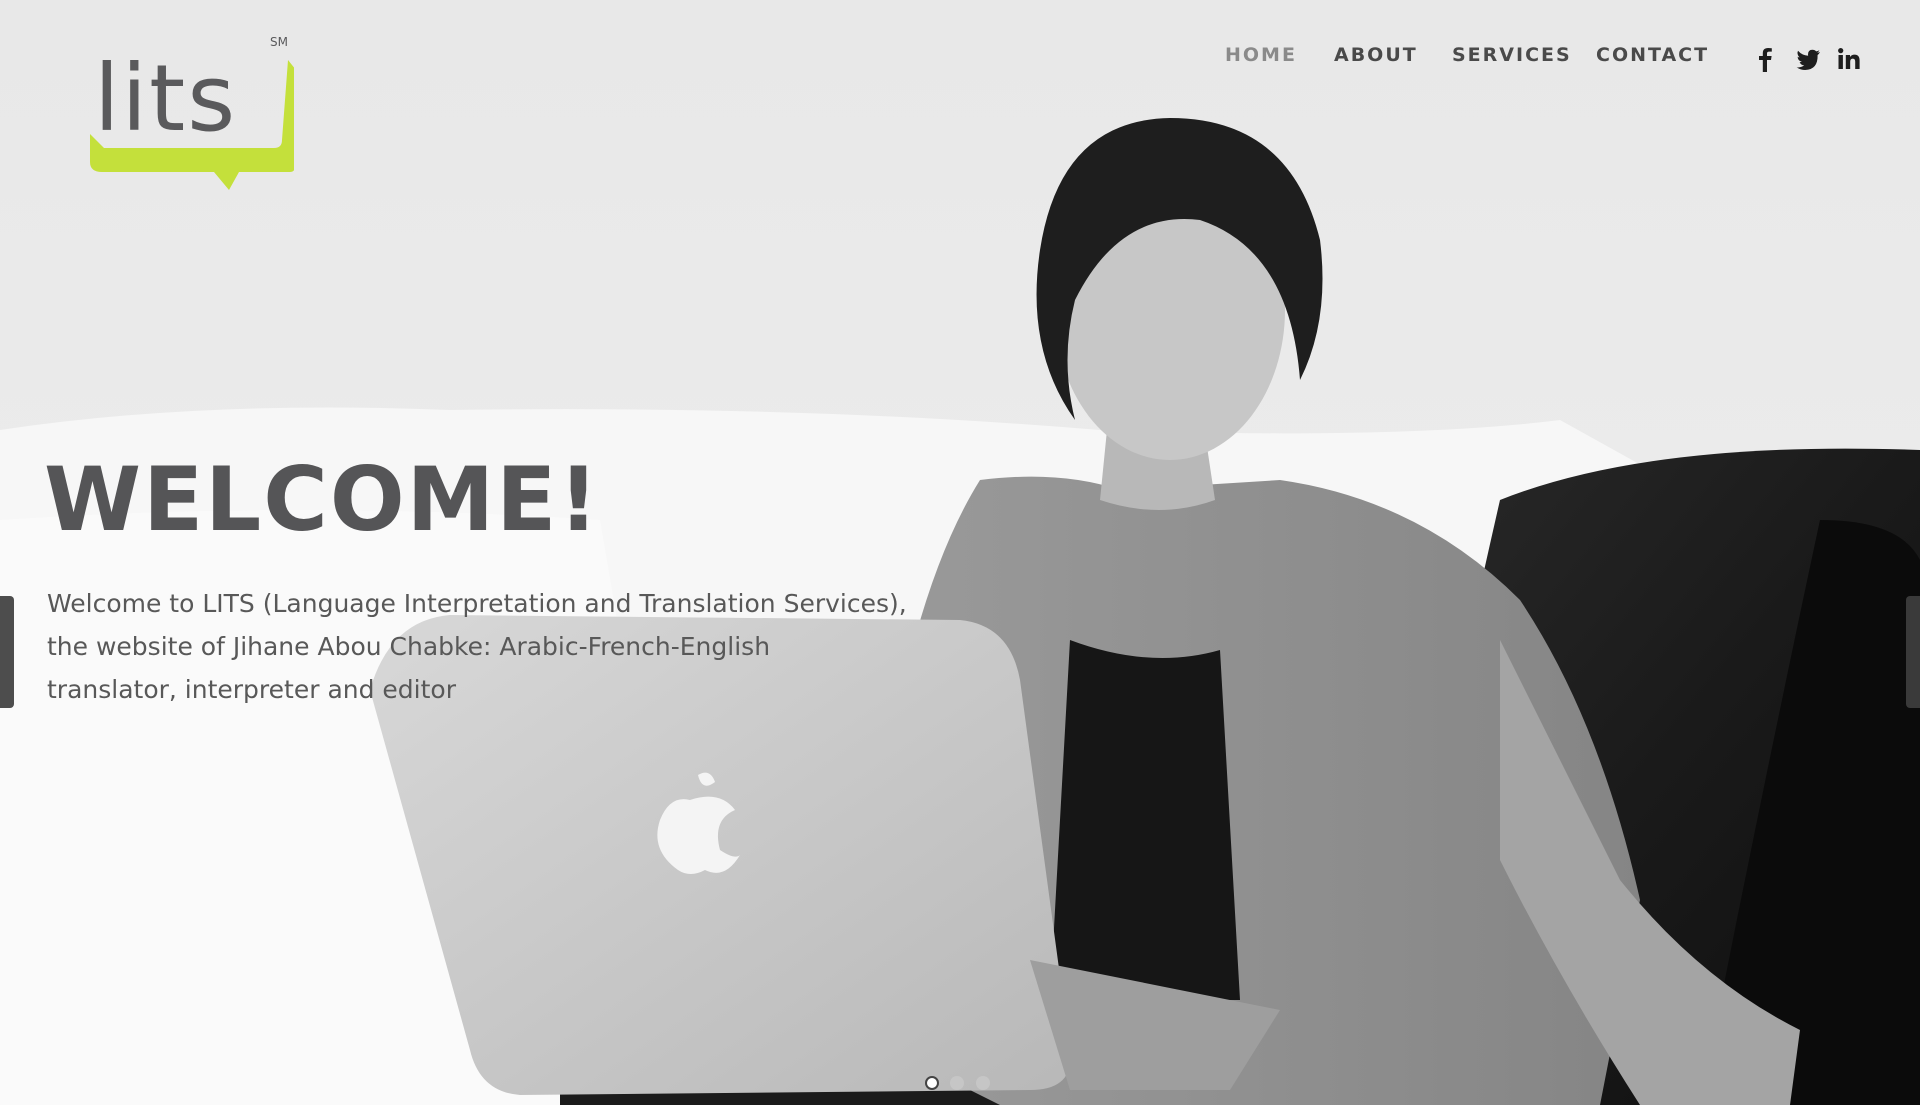  I want to click on linkedin-icon, so click(1849, 59).